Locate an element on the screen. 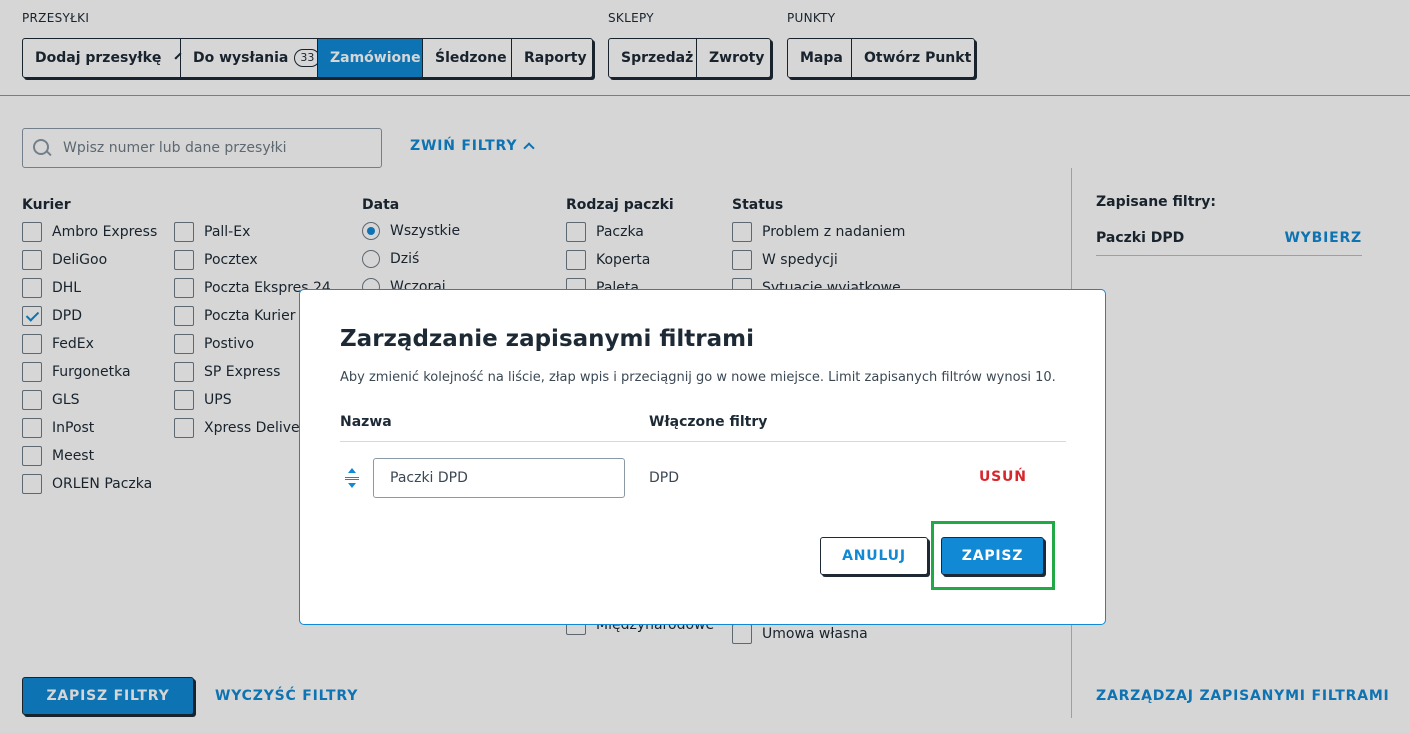 The width and height of the screenshot is (1410, 733). column-header-filters: Włączone filtry is located at coordinates (708, 422).